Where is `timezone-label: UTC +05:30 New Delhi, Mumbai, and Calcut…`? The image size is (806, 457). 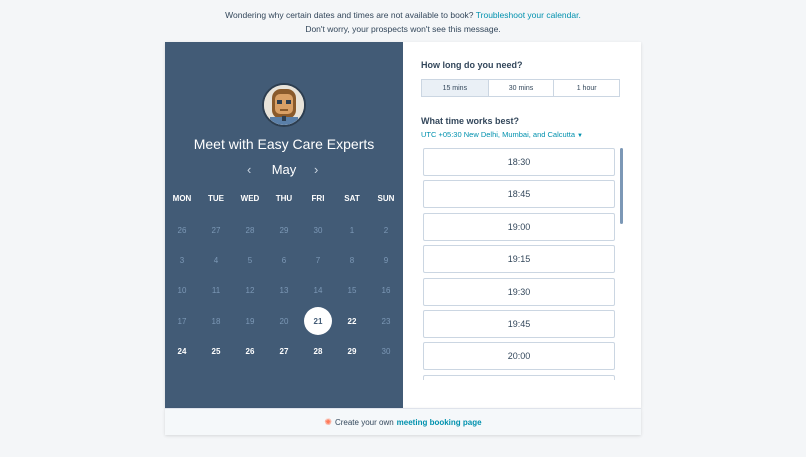 timezone-label: UTC +05:30 New Delhi, Mumbai, and Calcut… is located at coordinates (498, 134).